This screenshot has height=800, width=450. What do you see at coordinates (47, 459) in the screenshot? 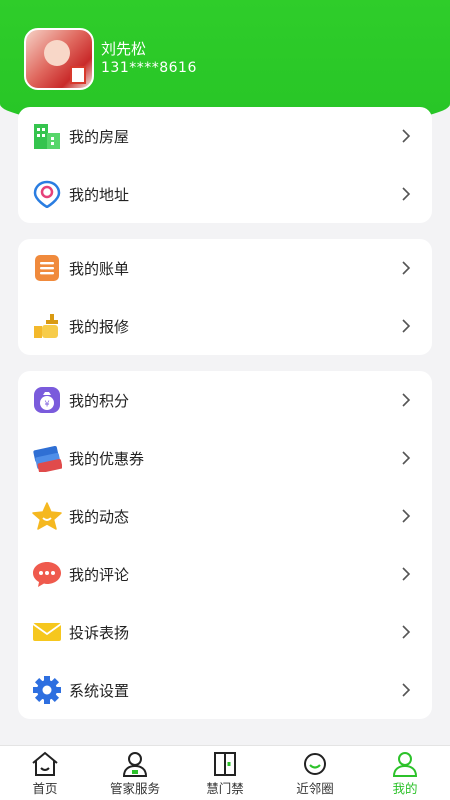
I see `coupon-icon` at bounding box center [47, 459].